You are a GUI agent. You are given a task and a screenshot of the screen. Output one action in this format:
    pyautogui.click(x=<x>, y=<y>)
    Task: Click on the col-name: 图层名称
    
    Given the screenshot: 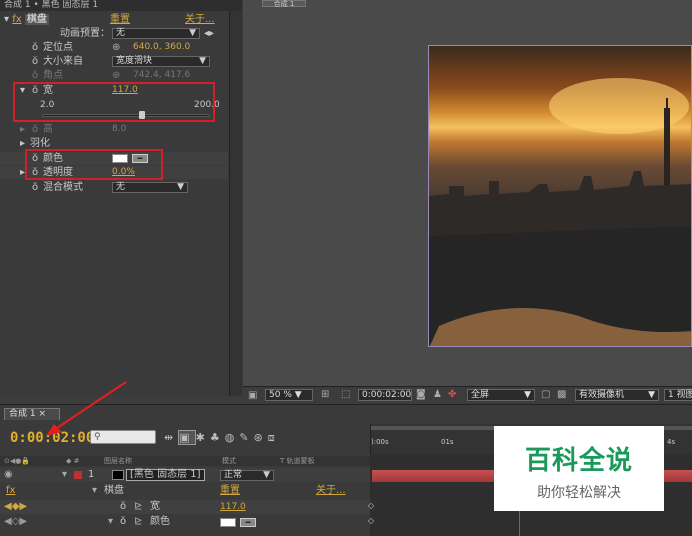 What is the action you would take?
    pyautogui.click(x=118, y=461)
    